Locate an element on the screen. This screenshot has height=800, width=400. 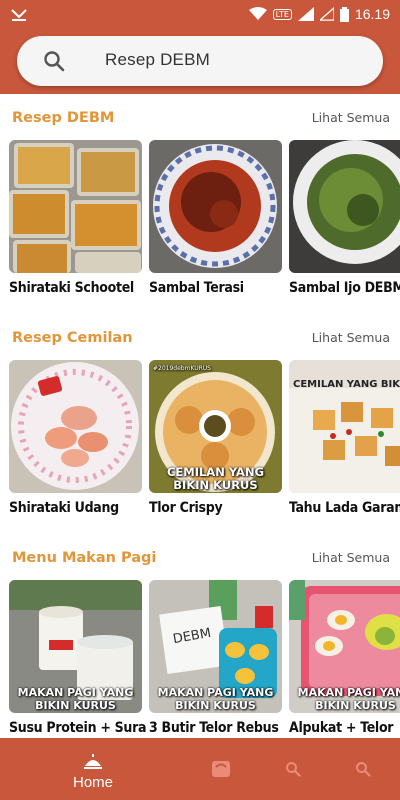
recipe-card: Shirataki Schootel is located at coordinates (75, 218).